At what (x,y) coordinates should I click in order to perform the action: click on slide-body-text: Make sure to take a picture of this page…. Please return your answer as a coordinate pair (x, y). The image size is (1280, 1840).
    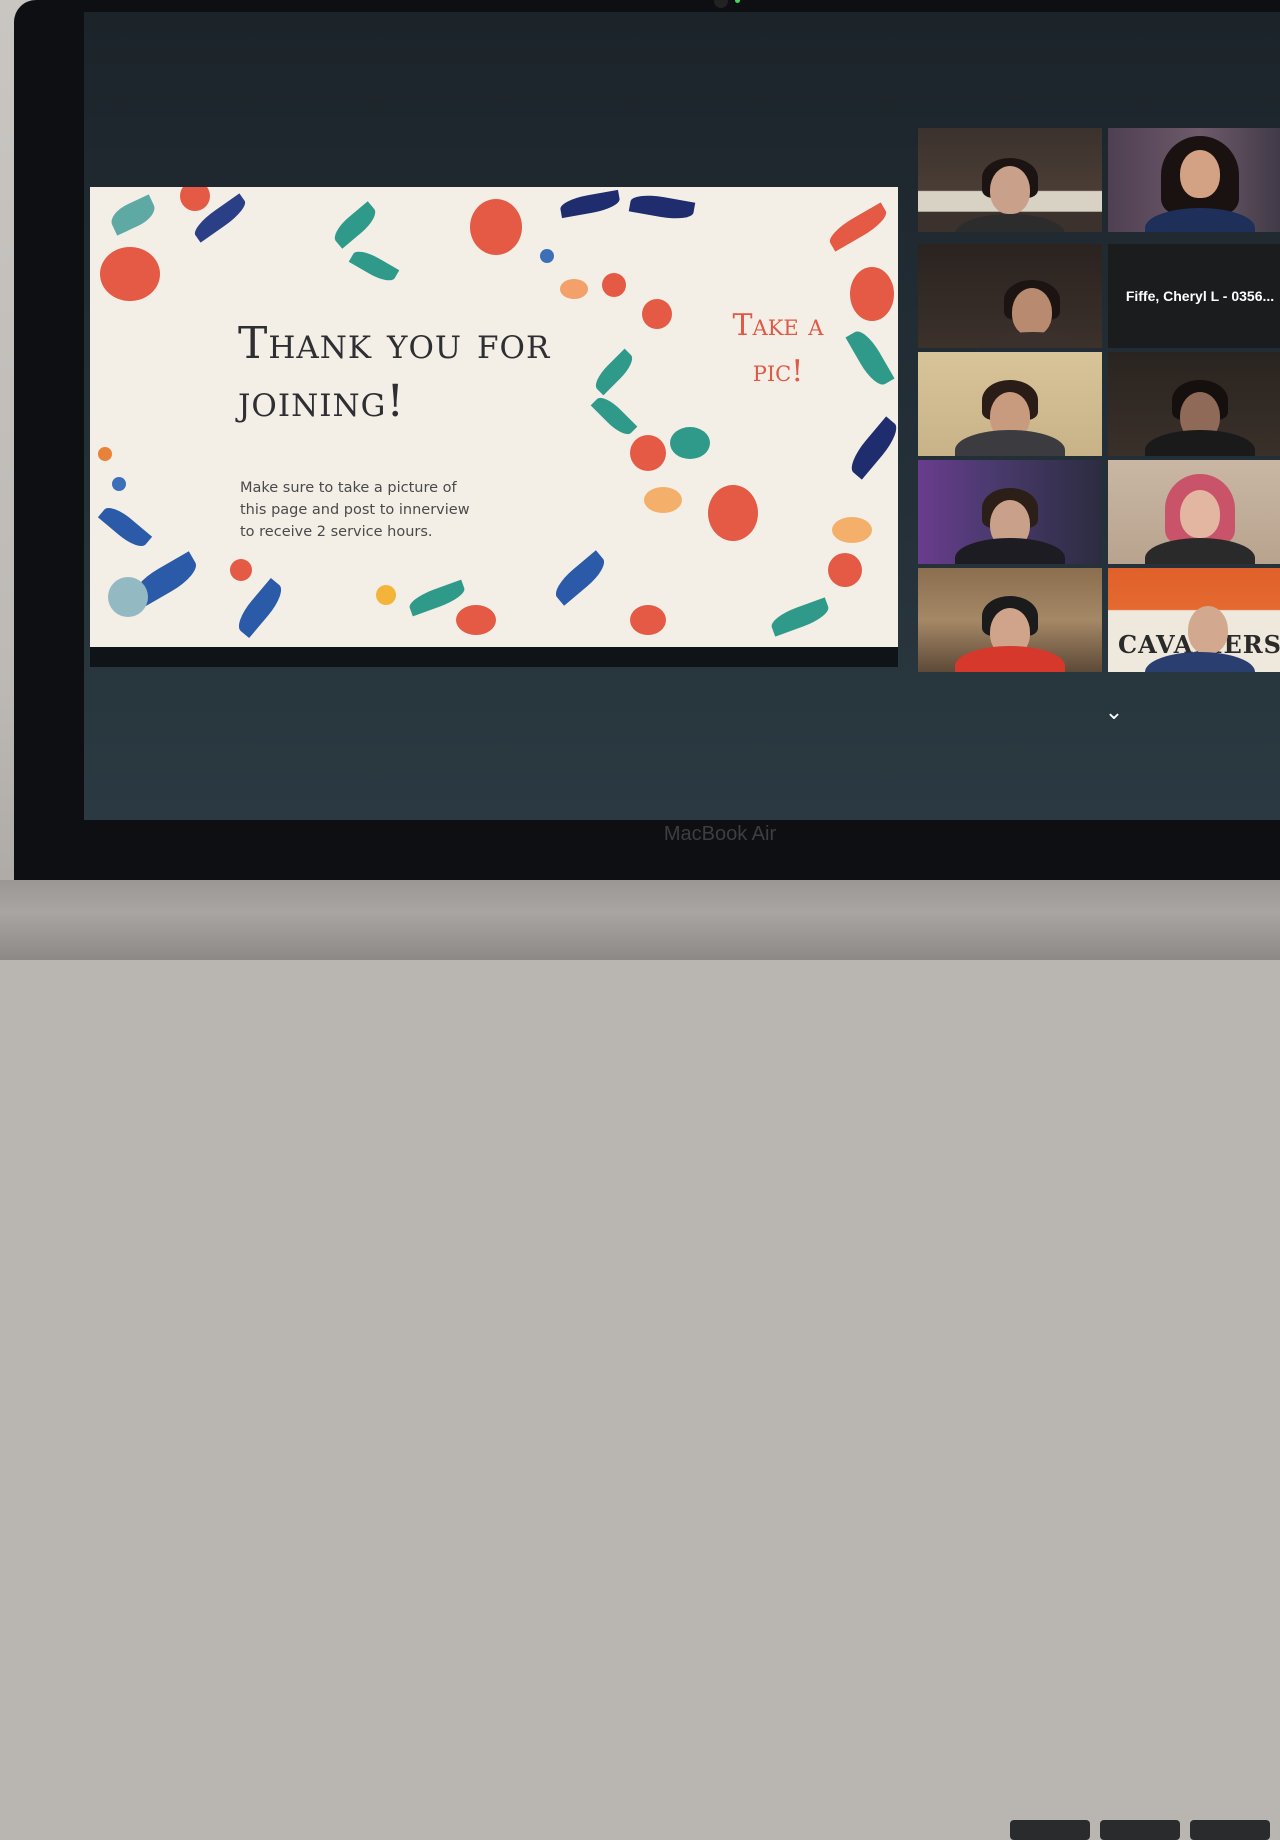
    Looking at the image, I should click on (355, 510).